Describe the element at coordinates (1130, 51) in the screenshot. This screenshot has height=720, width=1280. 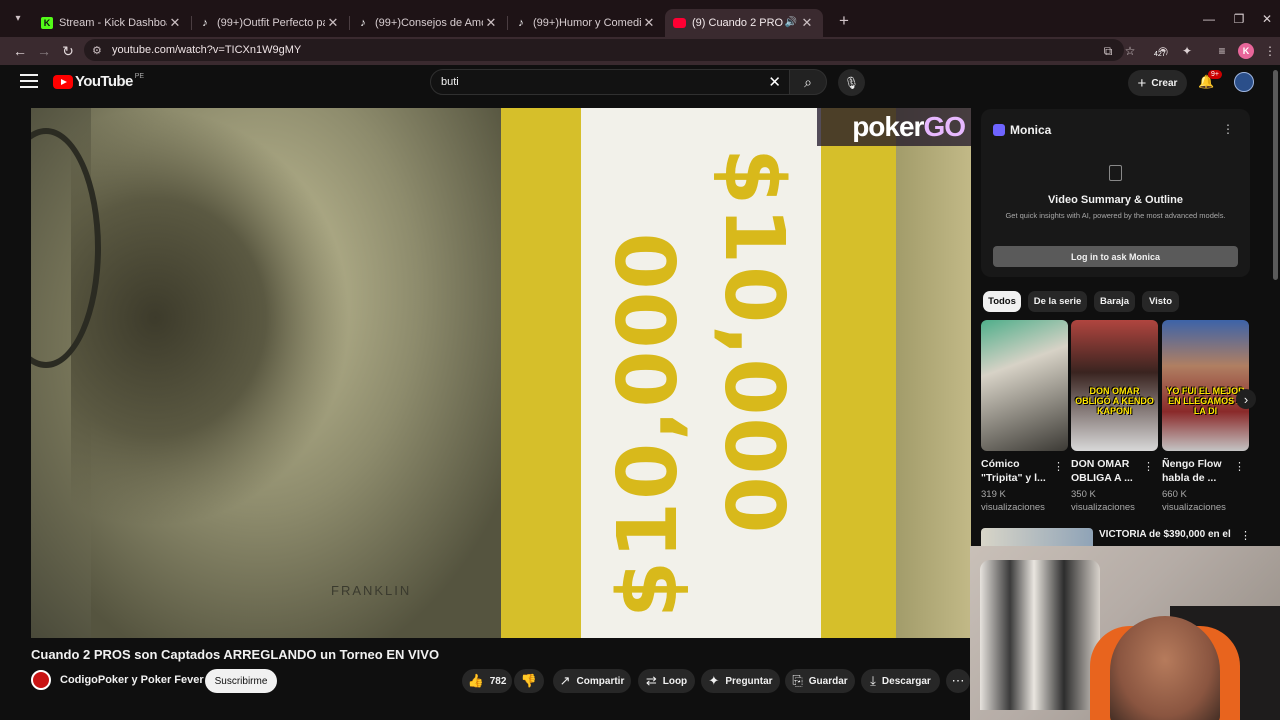
I see `bookmark-star-icon: ☆` at that location.